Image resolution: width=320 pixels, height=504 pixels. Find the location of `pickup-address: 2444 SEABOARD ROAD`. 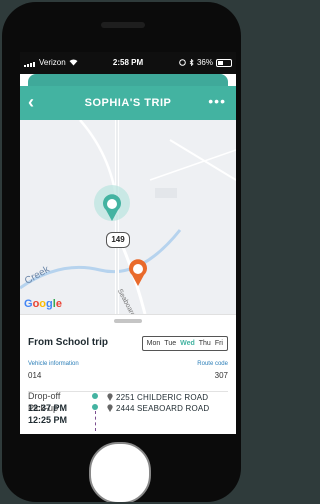

pickup-address: 2444 SEABOARD ROAD is located at coordinates (163, 408).